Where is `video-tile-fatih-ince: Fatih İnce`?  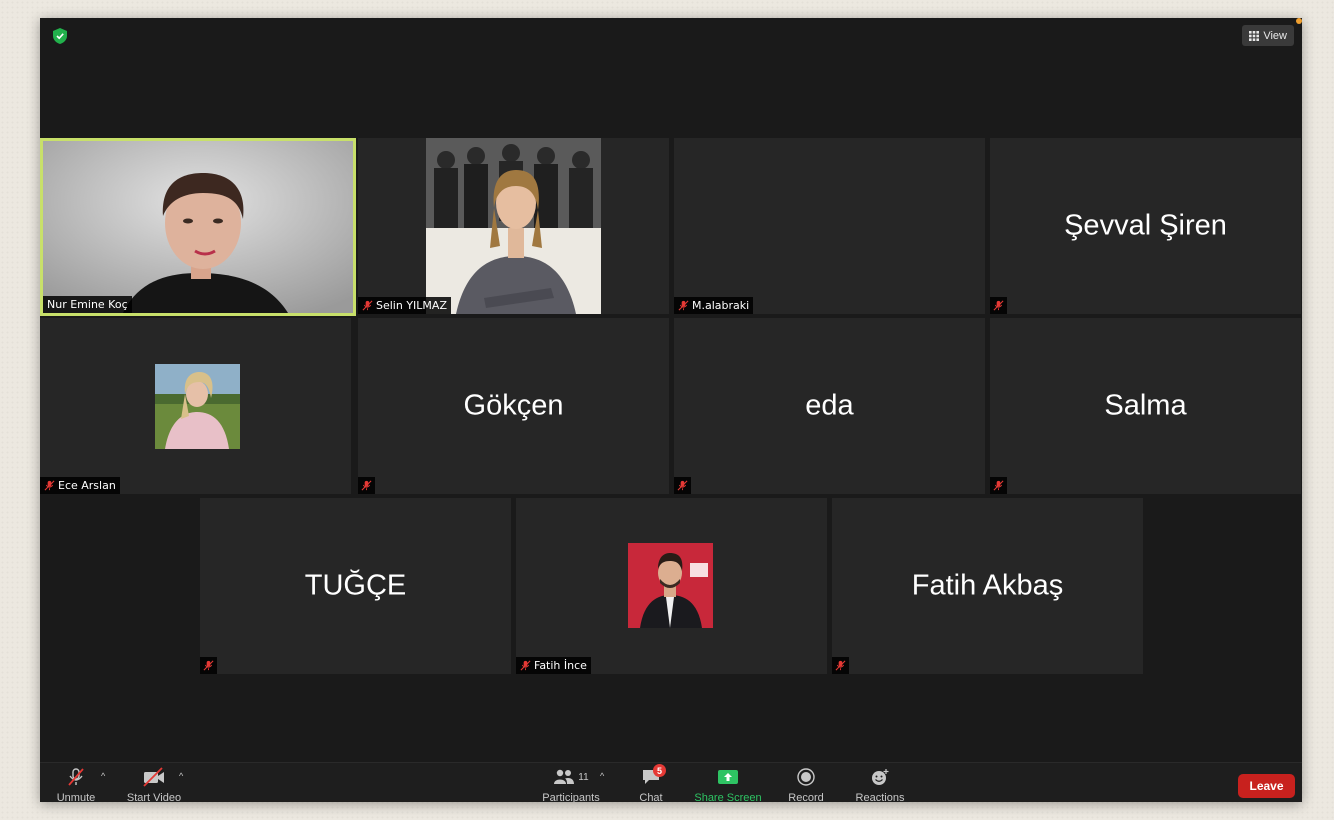
video-tile-fatih-ince: Fatih İnce is located at coordinates (671, 586).